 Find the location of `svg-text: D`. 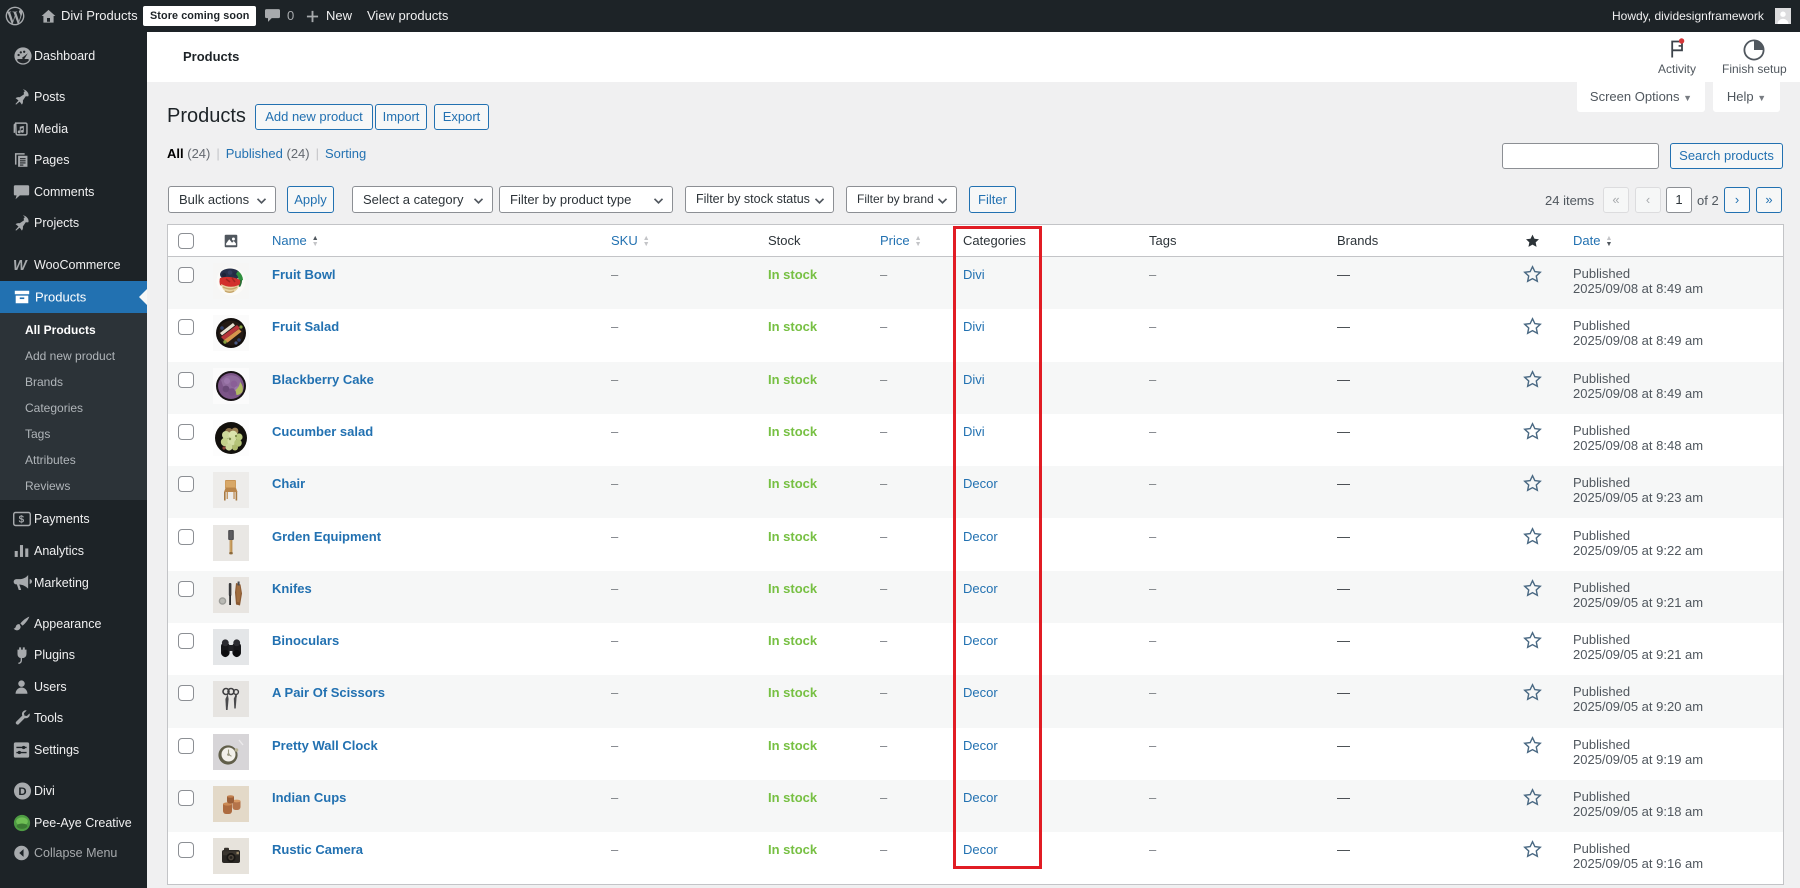

svg-text: D is located at coordinates (22, 792).